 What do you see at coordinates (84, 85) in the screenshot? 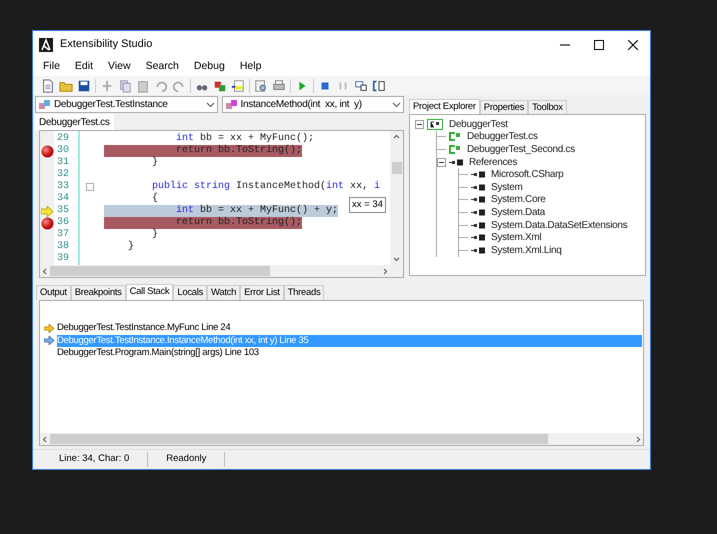
I see `save-icon` at bounding box center [84, 85].